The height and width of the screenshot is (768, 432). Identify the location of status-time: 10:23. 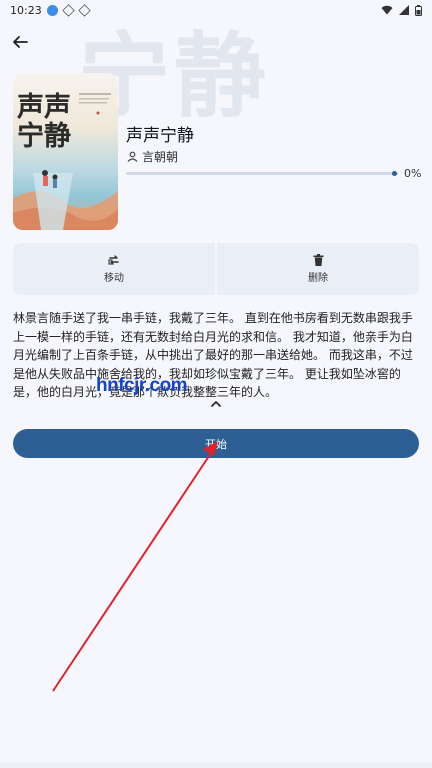
(26, 10).